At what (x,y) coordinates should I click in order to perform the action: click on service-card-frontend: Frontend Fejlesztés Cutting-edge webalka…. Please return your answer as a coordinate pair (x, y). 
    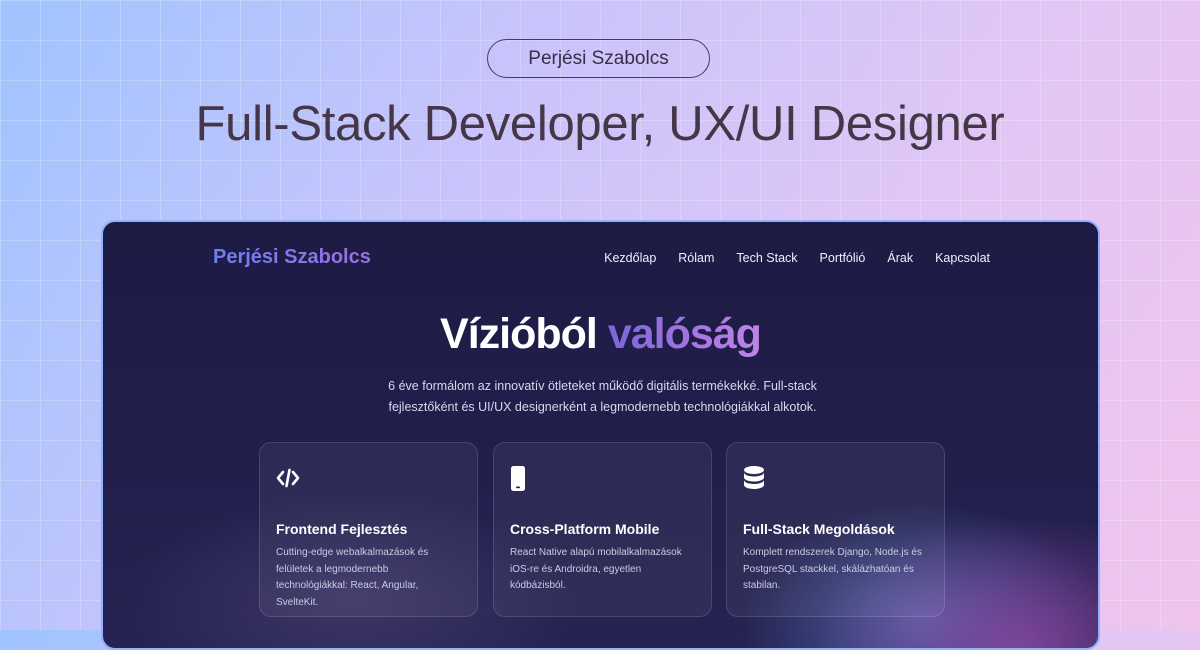
    Looking at the image, I should click on (368, 529).